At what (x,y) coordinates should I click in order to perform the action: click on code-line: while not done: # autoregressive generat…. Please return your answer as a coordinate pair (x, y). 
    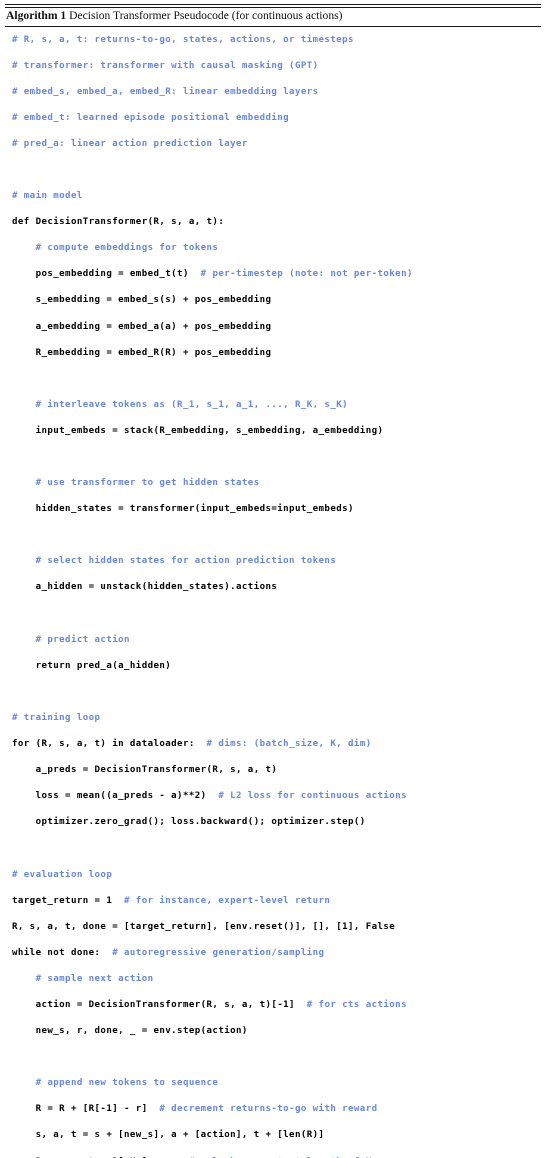
    Looking at the image, I should click on (276, 953).